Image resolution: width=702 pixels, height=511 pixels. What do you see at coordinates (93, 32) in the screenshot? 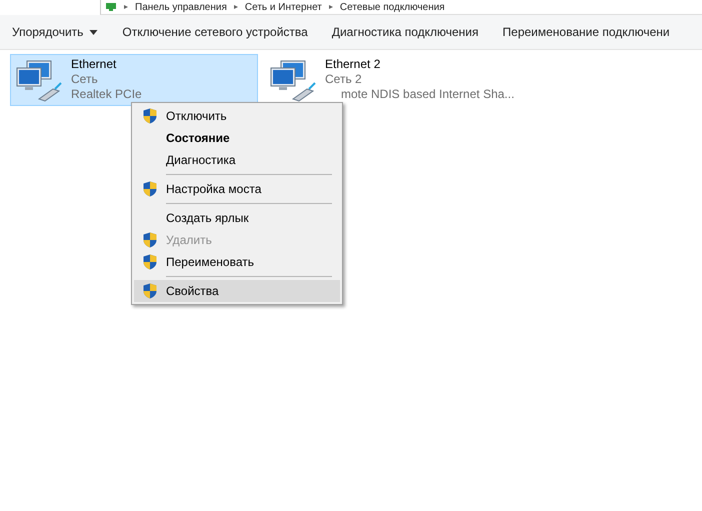
I see `caret-icon` at bounding box center [93, 32].